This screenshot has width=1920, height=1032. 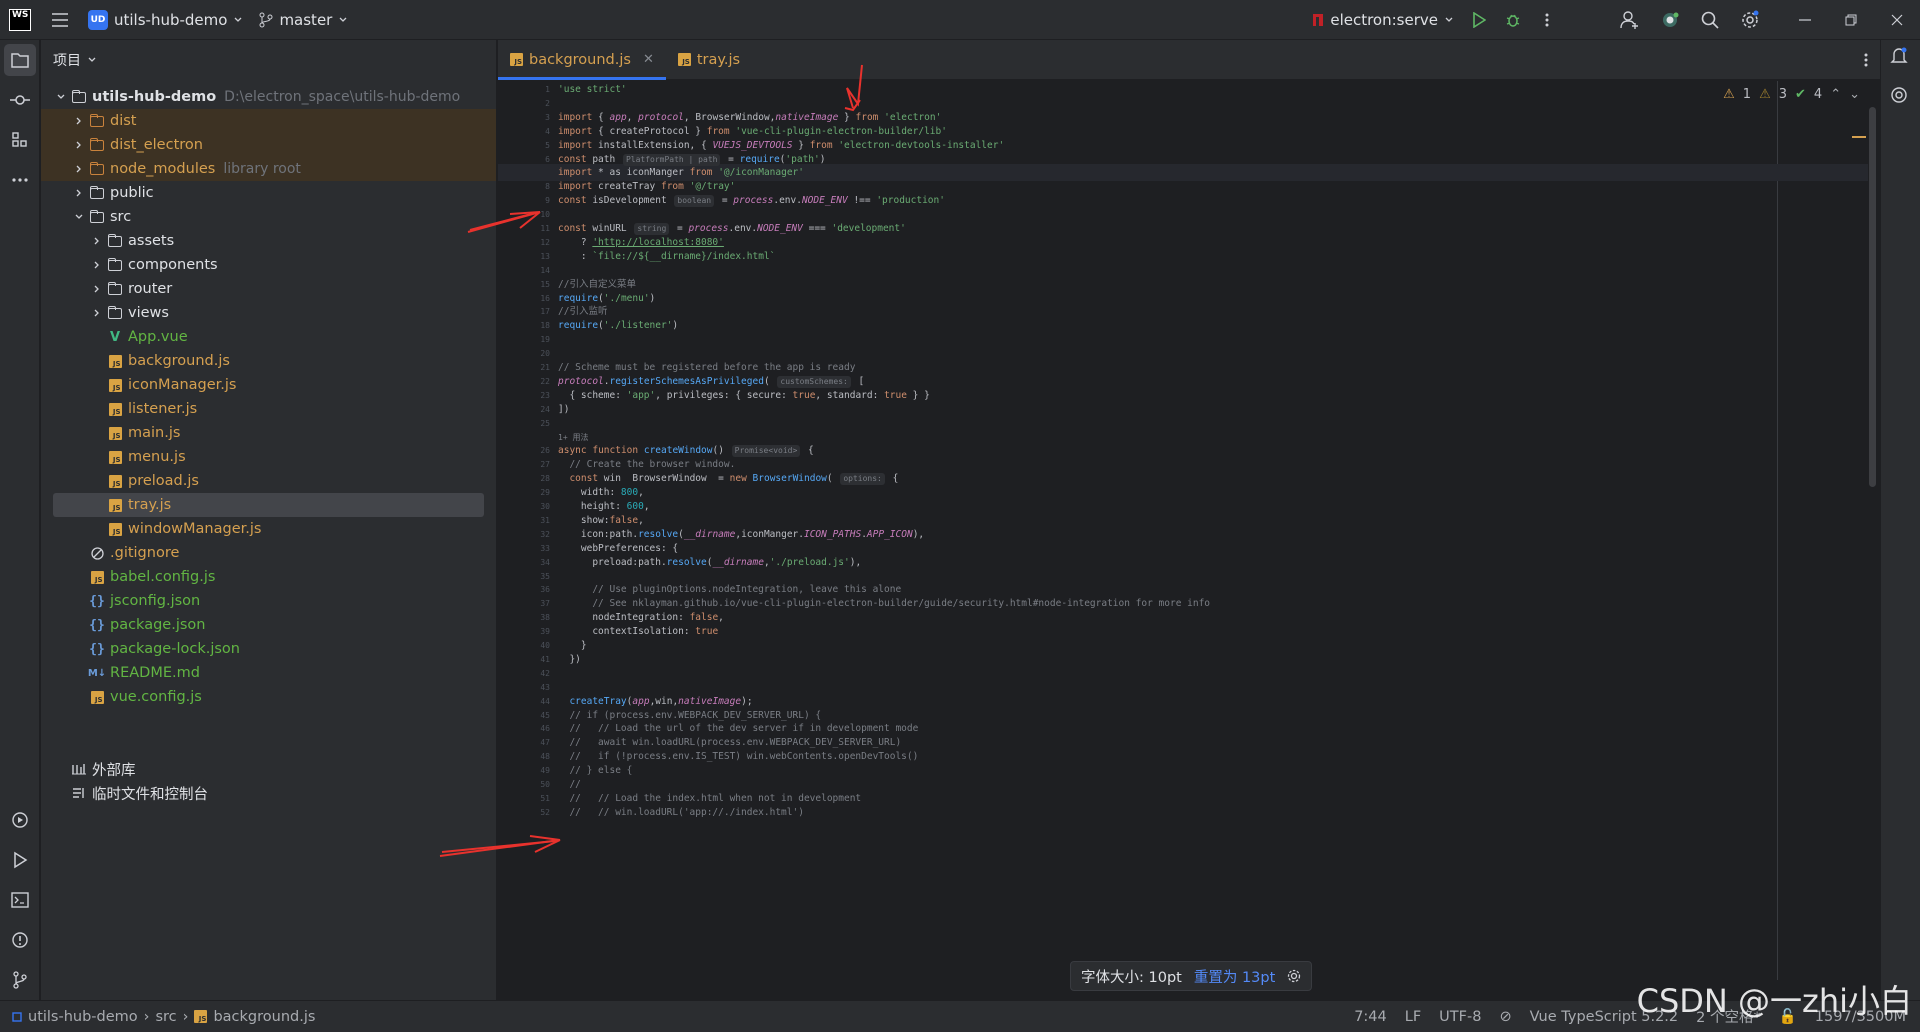 I want to click on tree-item: dist, so click(x=268, y=121).